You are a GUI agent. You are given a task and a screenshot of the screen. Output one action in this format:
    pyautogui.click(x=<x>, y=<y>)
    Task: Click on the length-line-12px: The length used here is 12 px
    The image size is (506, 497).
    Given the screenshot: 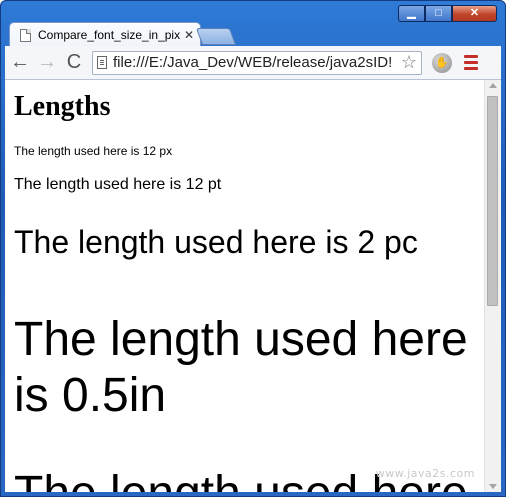 What is the action you would take?
    pyautogui.click(x=93, y=151)
    